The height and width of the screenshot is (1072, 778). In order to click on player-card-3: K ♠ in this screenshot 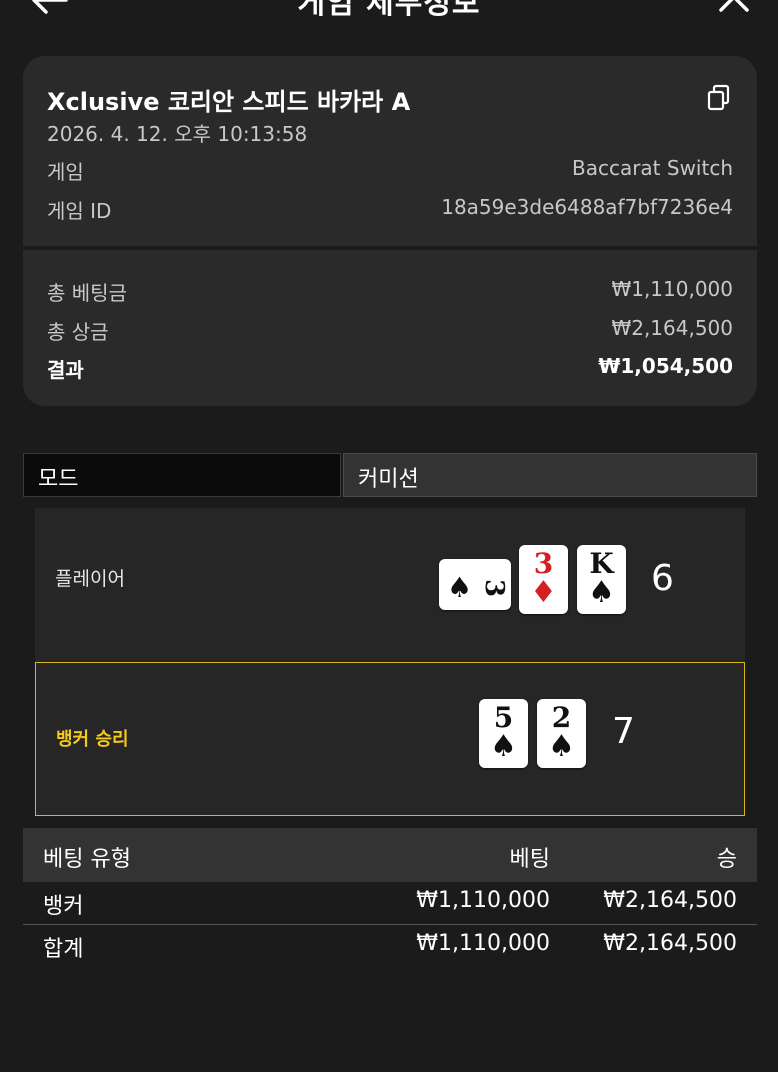, I will do `click(601, 579)`.